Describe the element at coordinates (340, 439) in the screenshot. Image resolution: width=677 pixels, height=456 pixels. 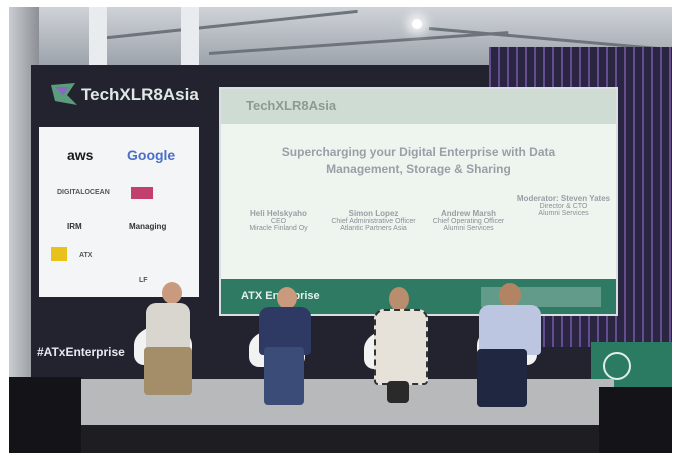
I see `stage-front` at that location.